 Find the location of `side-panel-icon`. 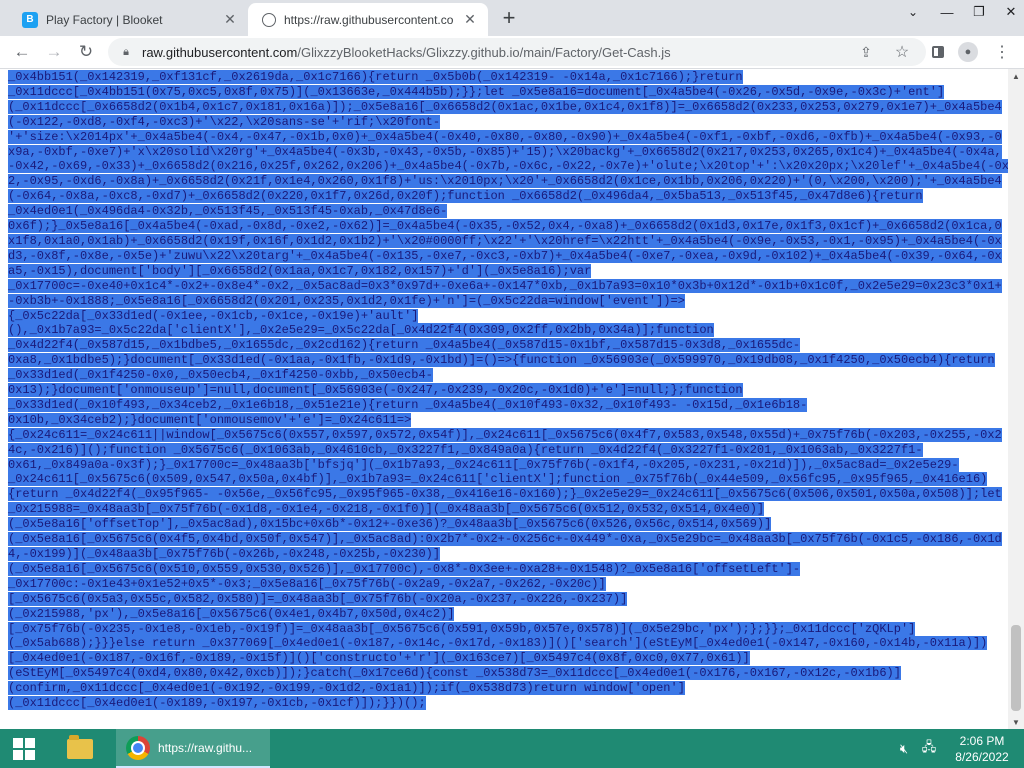

side-panel-icon is located at coordinates (938, 52).